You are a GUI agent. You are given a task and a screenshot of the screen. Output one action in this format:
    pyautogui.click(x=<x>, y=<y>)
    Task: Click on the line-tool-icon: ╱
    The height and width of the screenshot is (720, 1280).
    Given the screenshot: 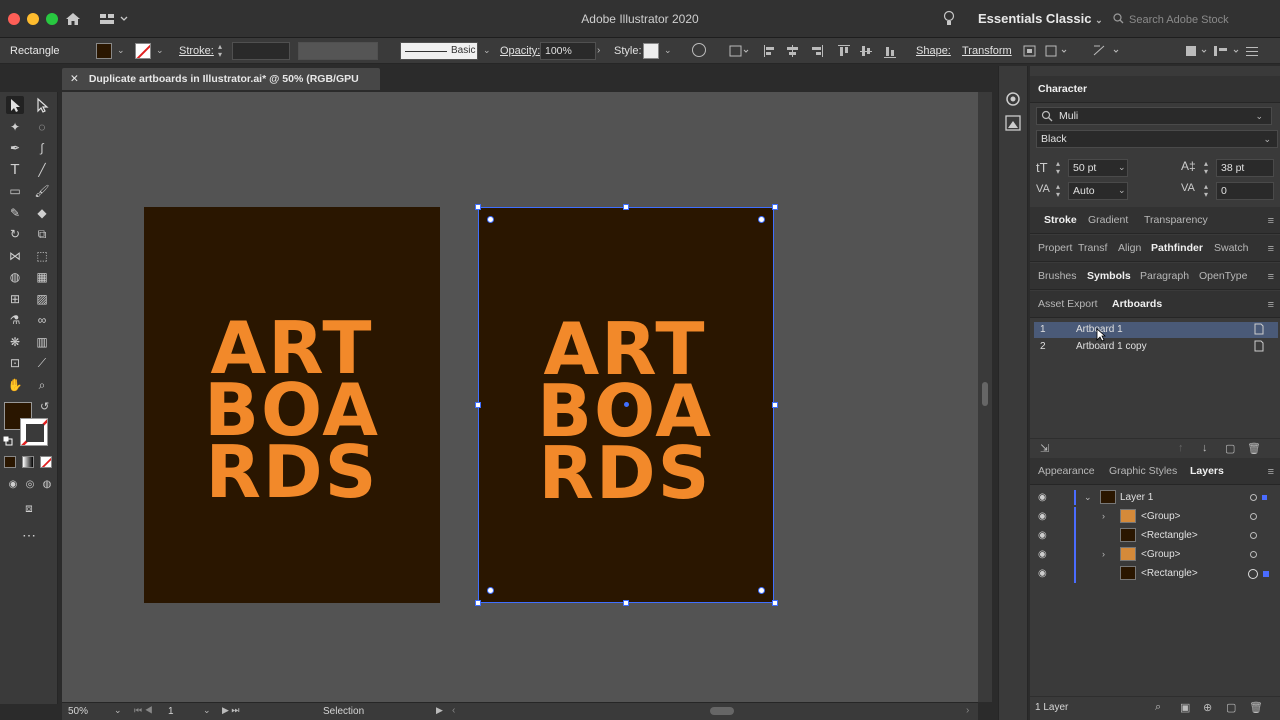 What is the action you would take?
    pyautogui.click(x=42, y=170)
    